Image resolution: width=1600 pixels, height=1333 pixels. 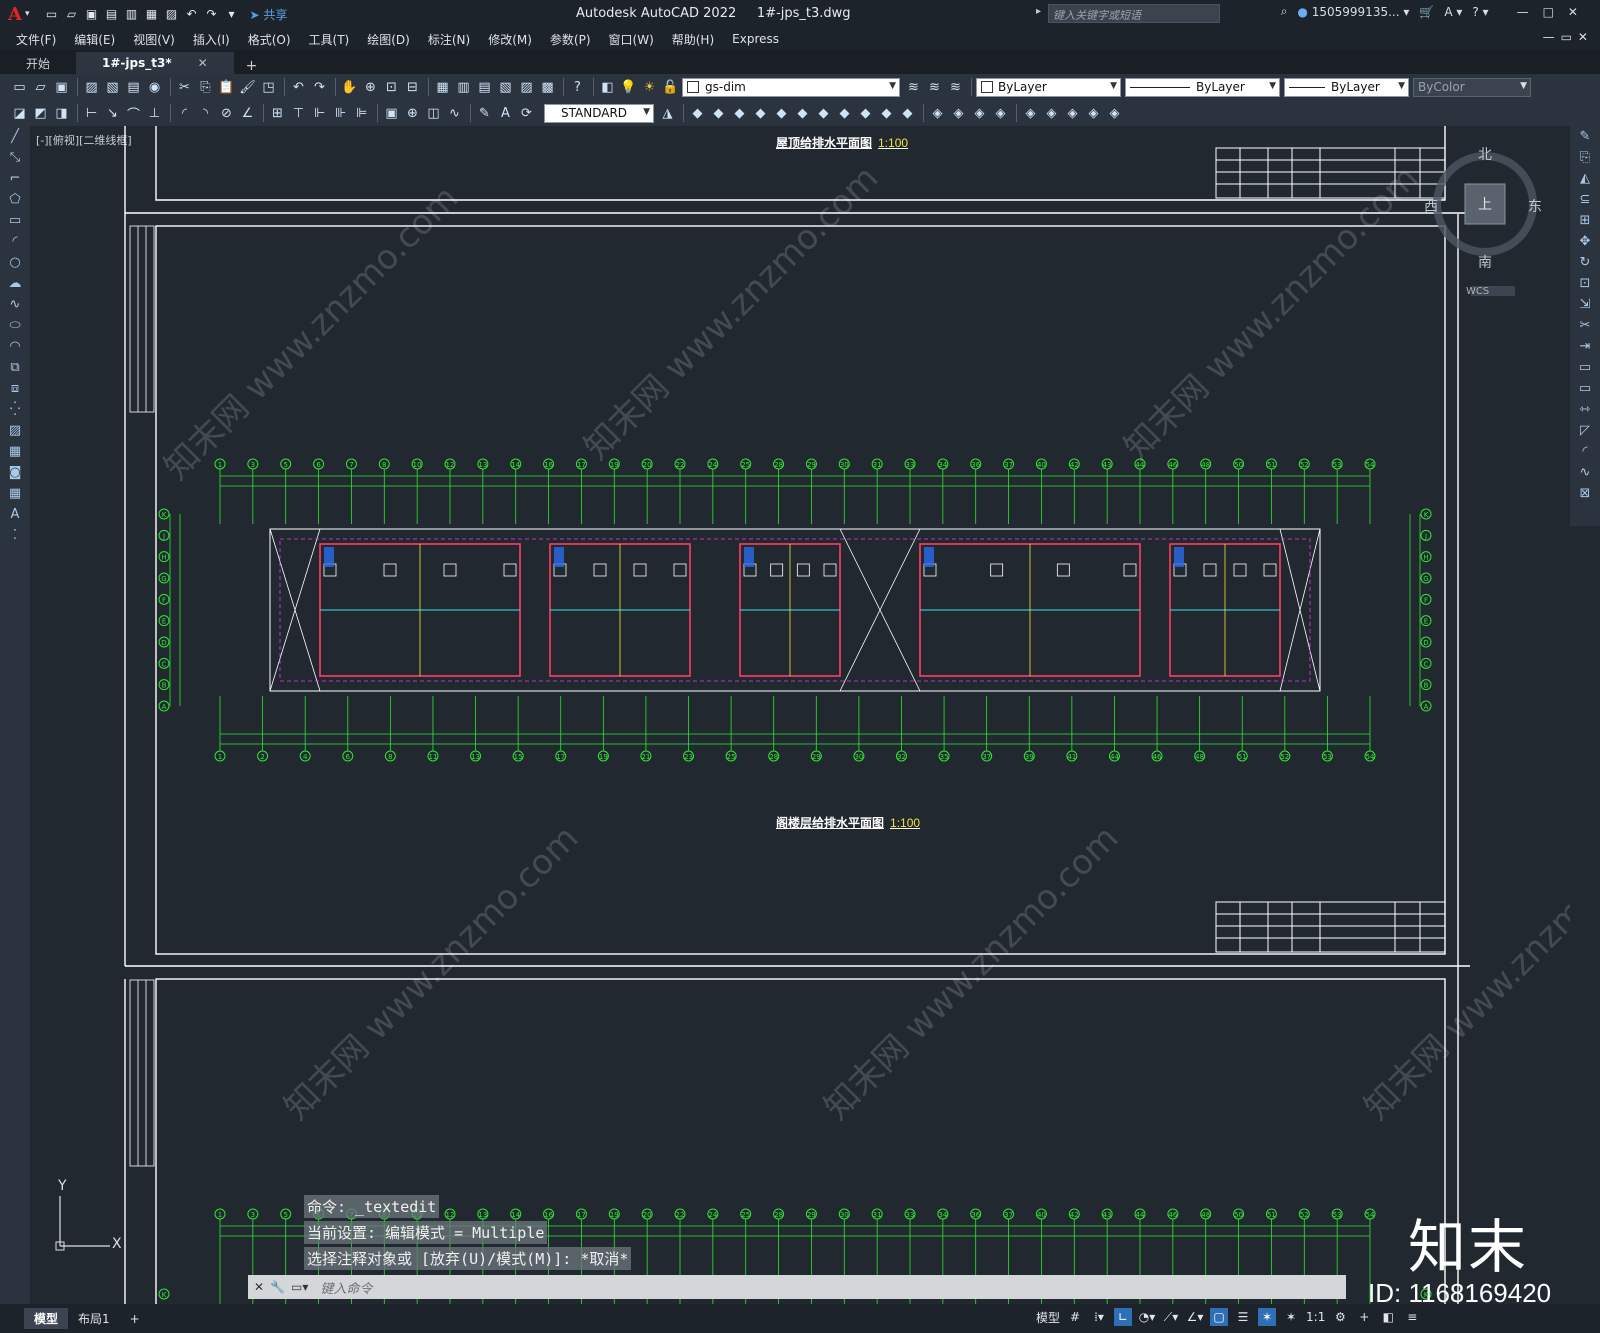 What do you see at coordinates (19, 113) in the screenshot?
I see `tool-icon: ◪` at bounding box center [19, 113].